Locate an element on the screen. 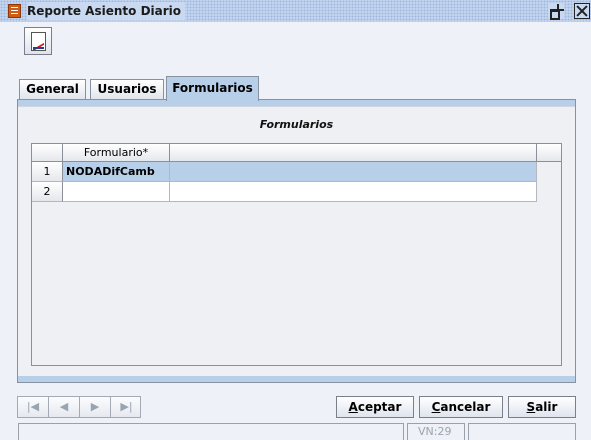 The width and height of the screenshot is (591, 440). table-row: 1 NODADifCamb is located at coordinates (284, 172).